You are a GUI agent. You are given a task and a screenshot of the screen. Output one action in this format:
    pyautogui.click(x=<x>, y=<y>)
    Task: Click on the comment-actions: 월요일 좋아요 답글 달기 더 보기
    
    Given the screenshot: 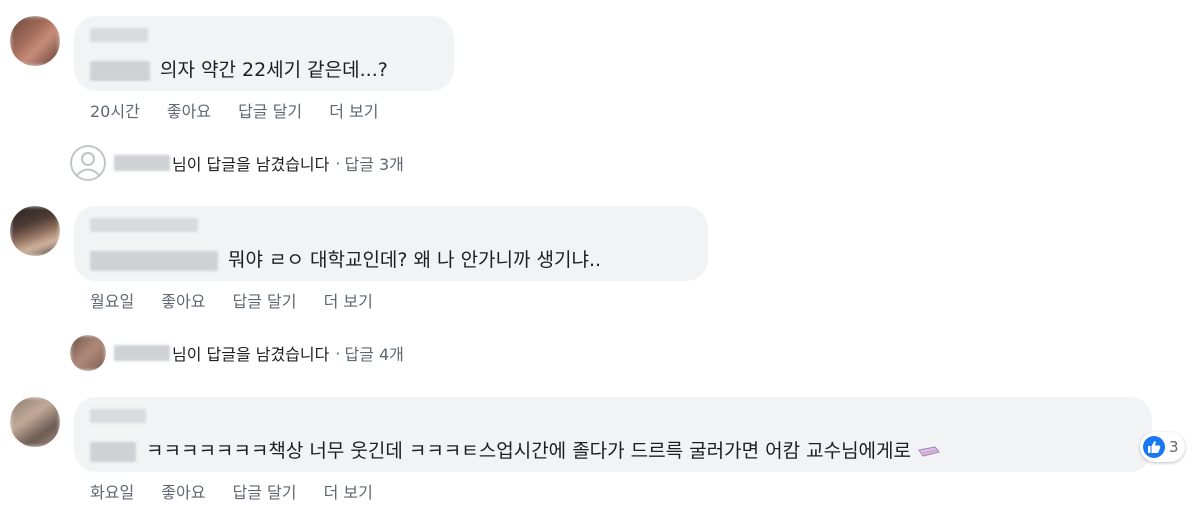 What is the action you would take?
    pyautogui.click(x=242, y=300)
    